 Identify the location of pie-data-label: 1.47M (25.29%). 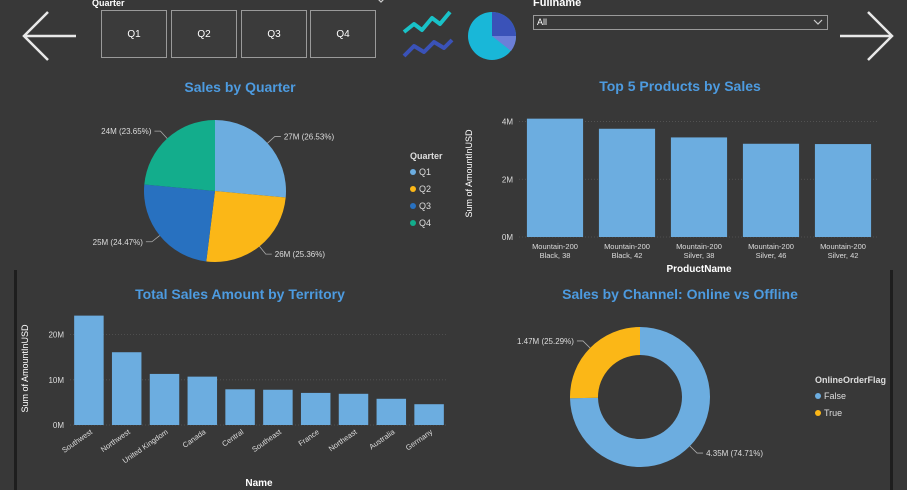
(545, 341).